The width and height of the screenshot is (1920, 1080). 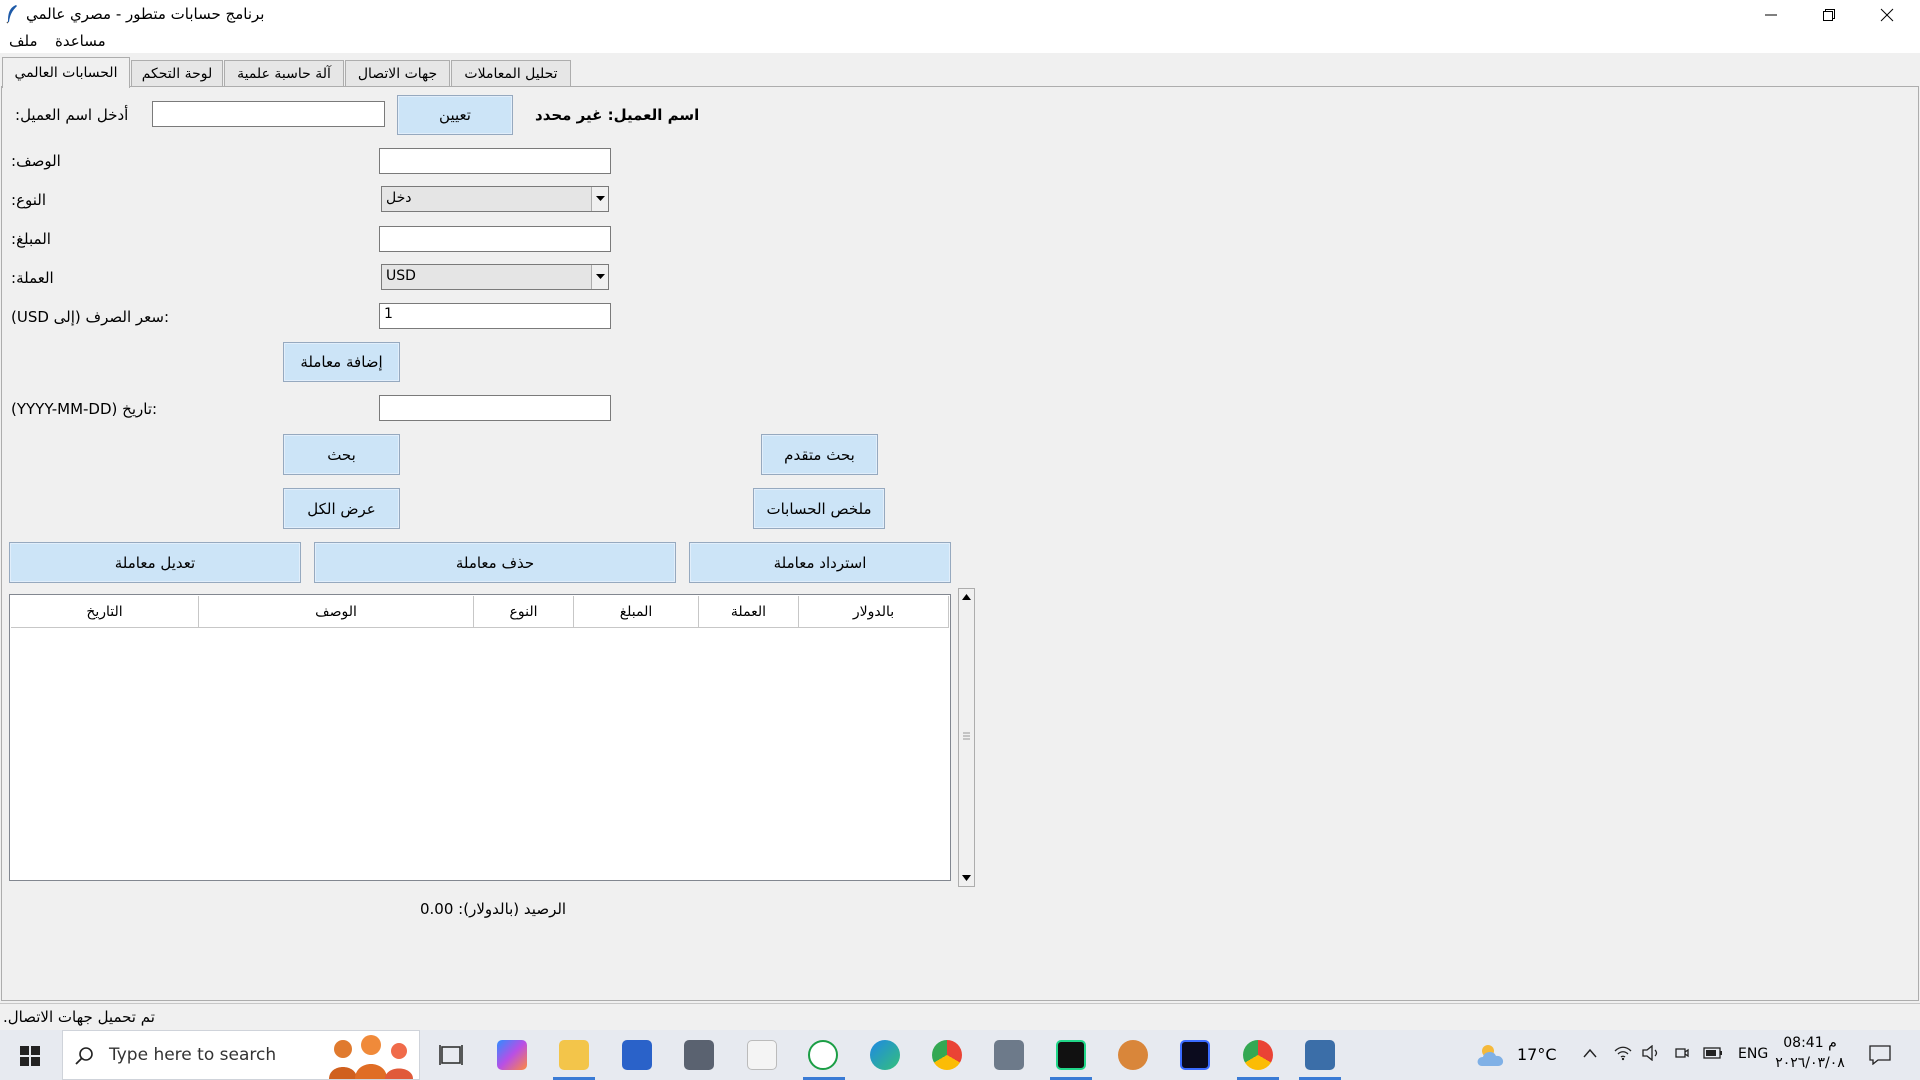 What do you see at coordinates (341, 454) in the screenshot?
I see `search-button: بحث` at bounding box center [341, 454].